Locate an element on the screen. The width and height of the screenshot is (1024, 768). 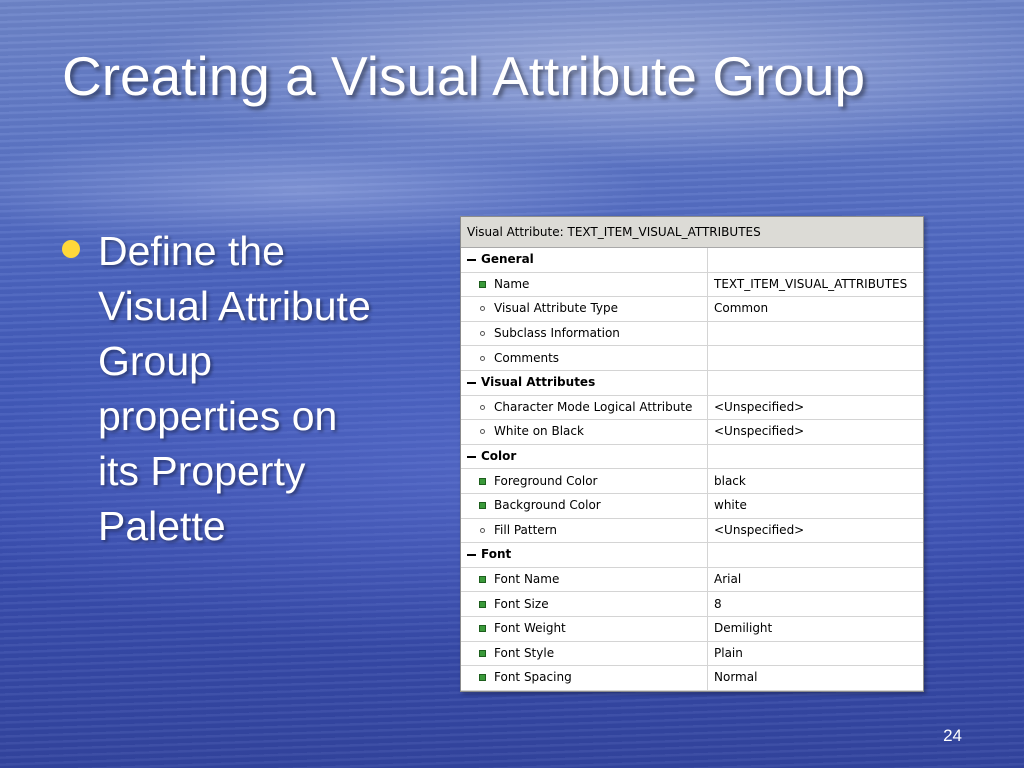
property-row: Font Spacing Normal is located at coordinates (692, 678).